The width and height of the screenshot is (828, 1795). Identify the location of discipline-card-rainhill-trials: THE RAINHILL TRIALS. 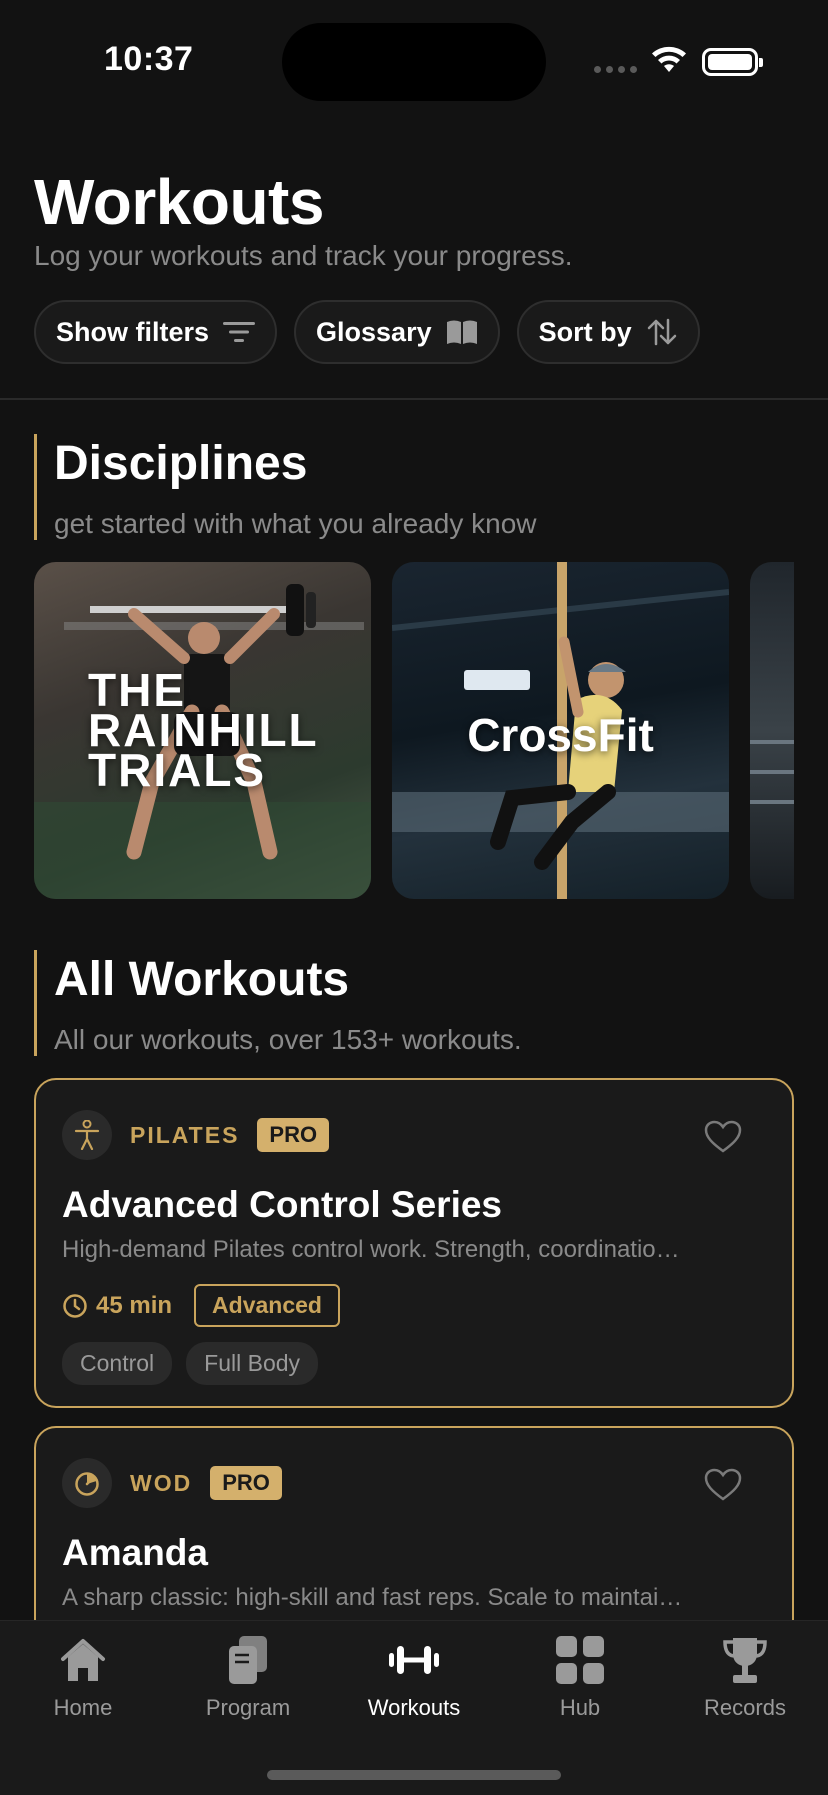
(202, 730).